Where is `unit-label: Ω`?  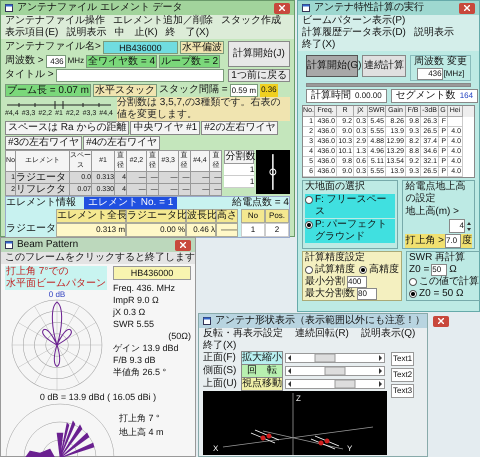 unit-label: Ω is located at coordinates (453, 270).